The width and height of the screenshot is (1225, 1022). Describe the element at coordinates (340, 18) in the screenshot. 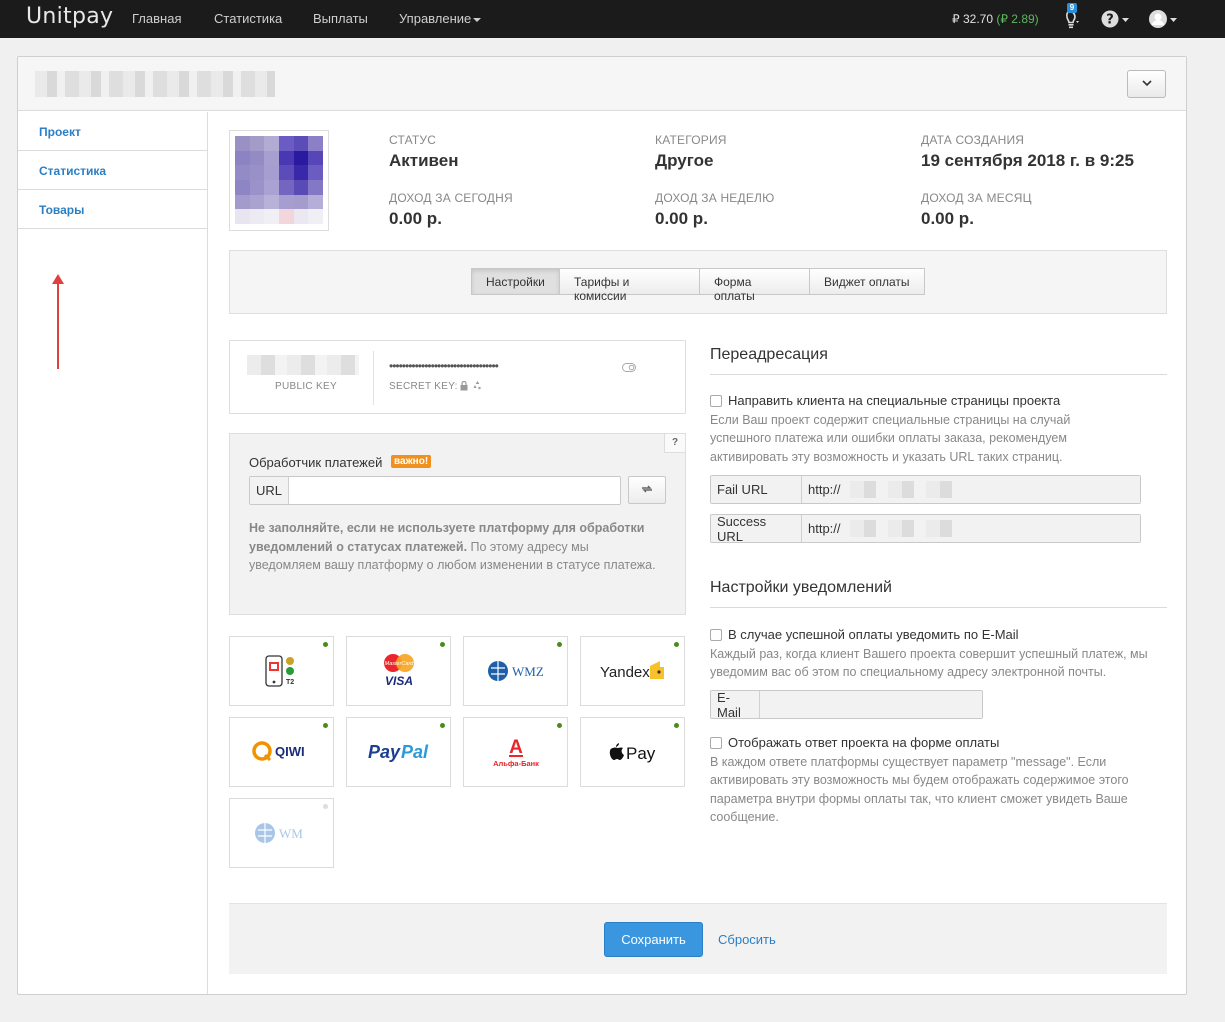

I see `nav-payouts: Выплаты` at that location.